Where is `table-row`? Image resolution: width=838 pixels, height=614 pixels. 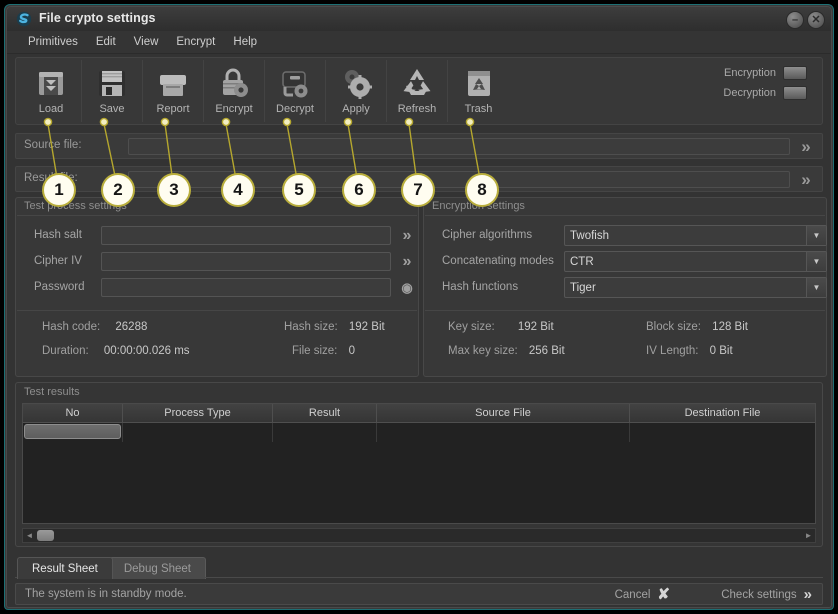 table-row is located at coordinates (419, 432).